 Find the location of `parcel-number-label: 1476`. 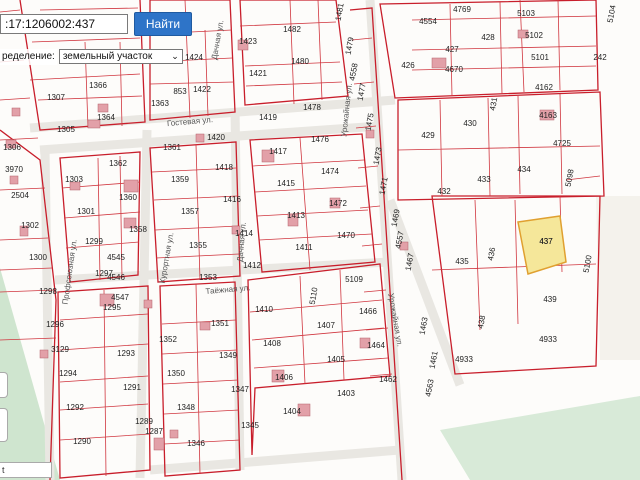

parcel-number-label: 1476 is located at coordinates (320, 139).